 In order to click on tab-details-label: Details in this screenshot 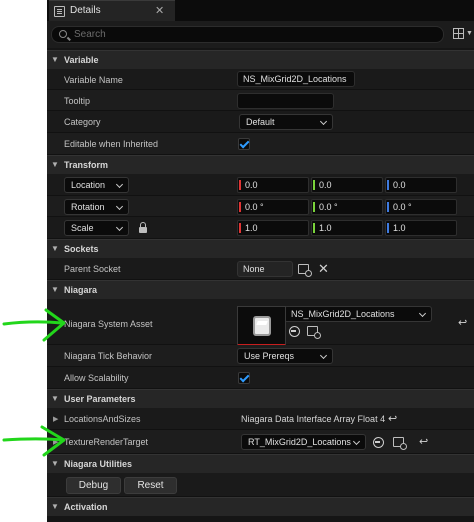, I will do `click(85, 10)`.